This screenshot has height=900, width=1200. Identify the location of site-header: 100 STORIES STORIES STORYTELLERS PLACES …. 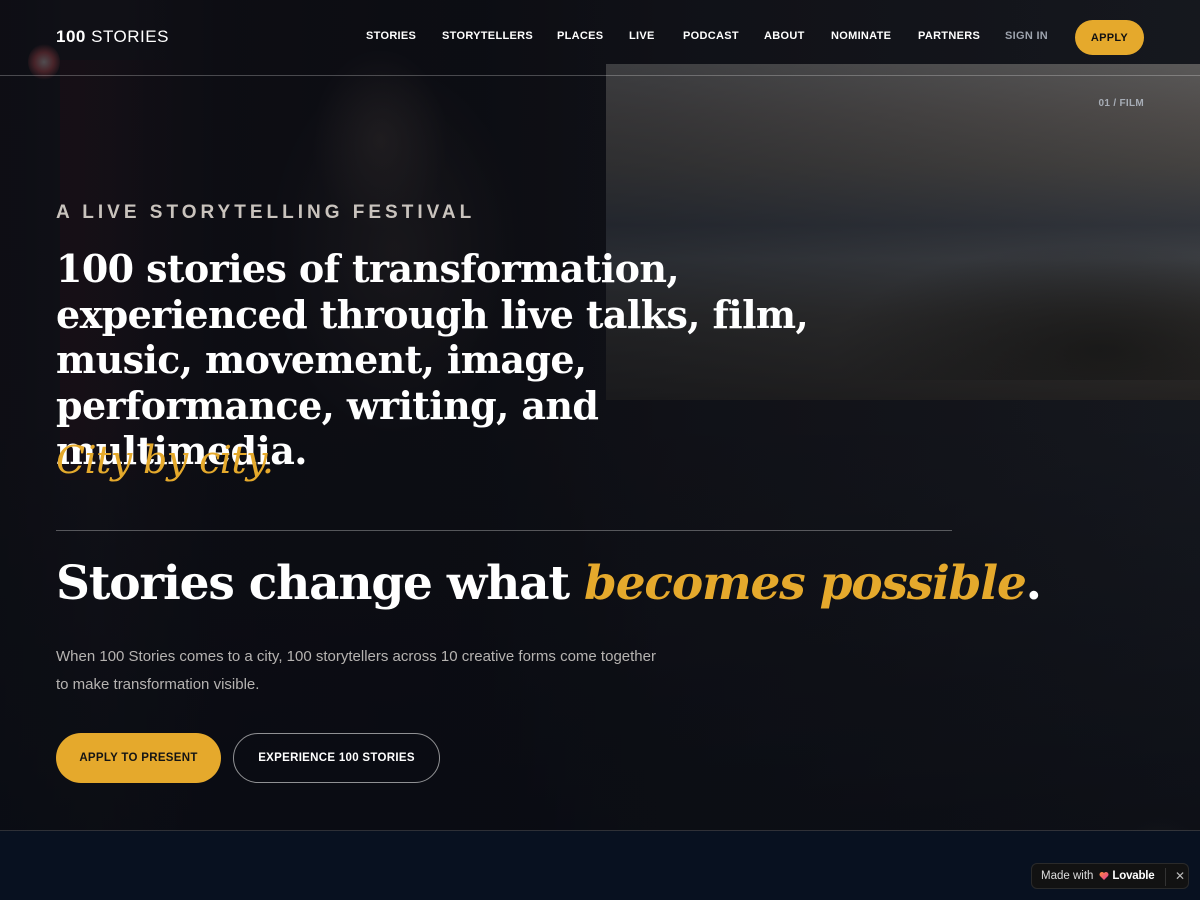
(600, 38).